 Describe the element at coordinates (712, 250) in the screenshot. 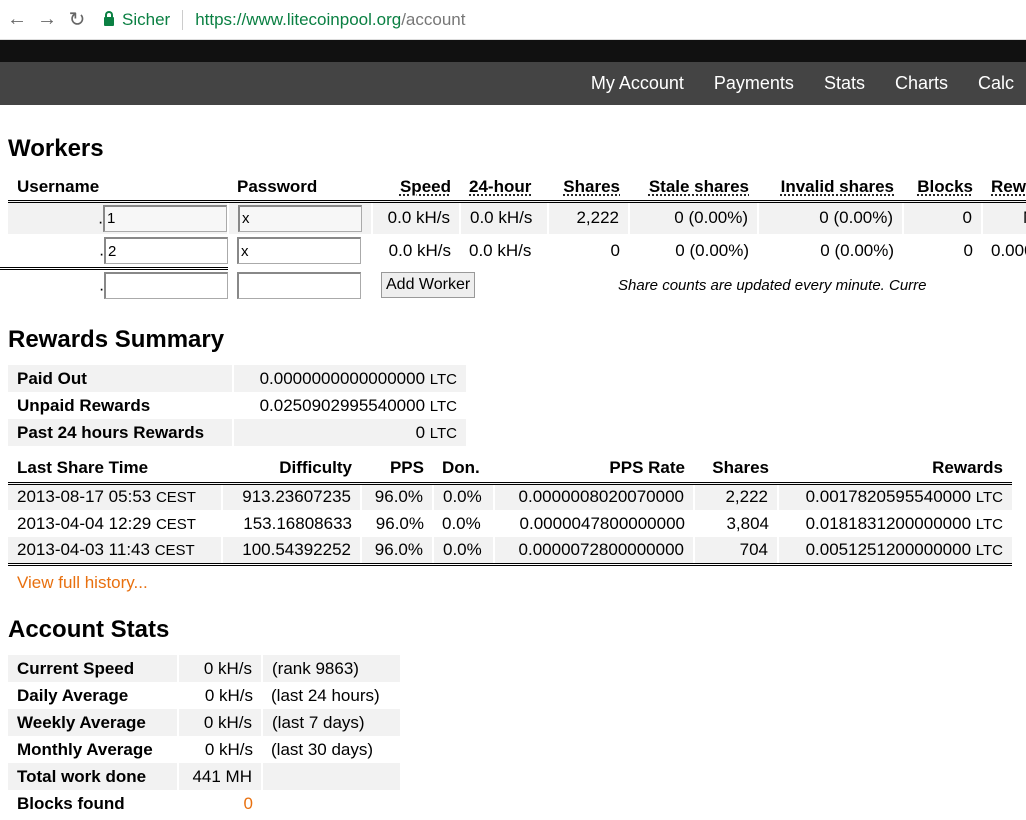

I see `stale: 0 (0.00%)` at that location.